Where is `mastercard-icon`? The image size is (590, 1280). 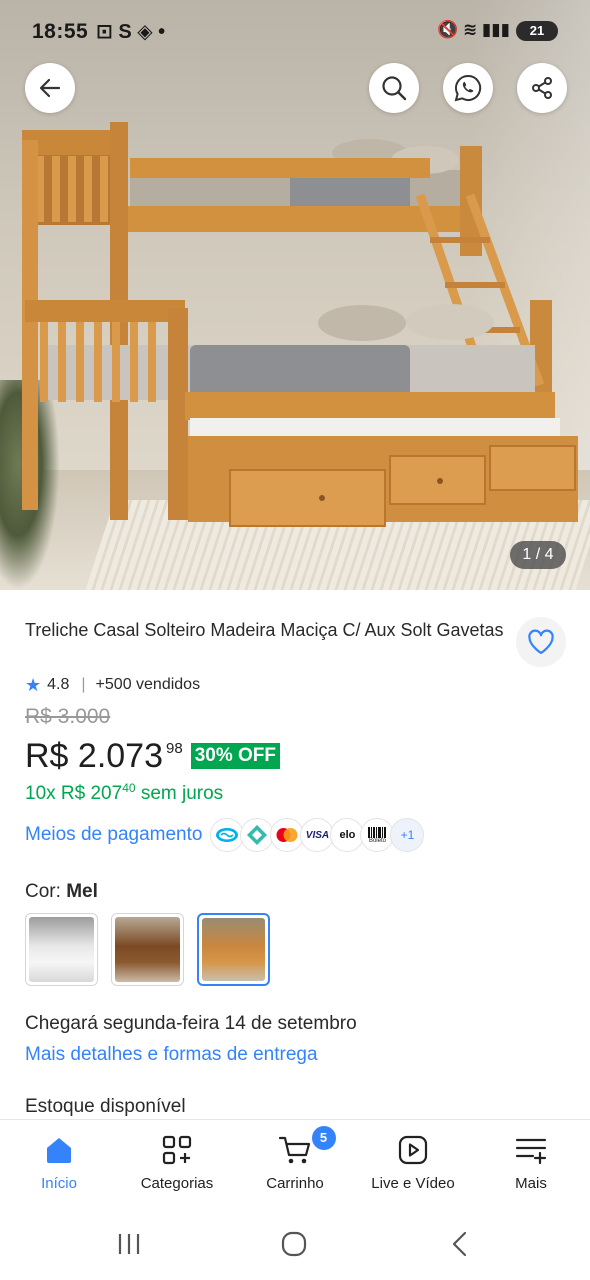 mastercard-icon is located at coordinates (287, 835).